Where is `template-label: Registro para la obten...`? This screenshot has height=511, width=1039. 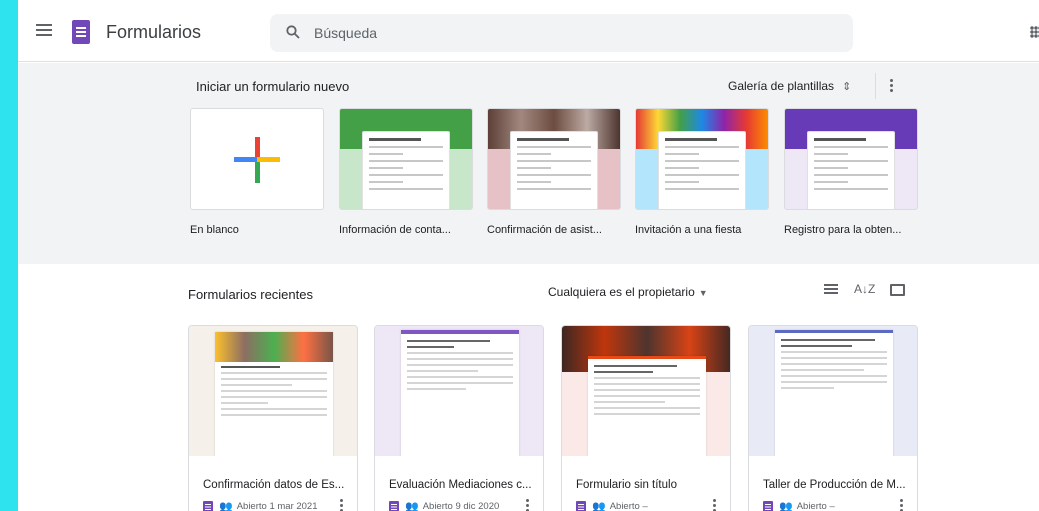
template-label: Registro para la obten... is located at coordinates (843, 230).